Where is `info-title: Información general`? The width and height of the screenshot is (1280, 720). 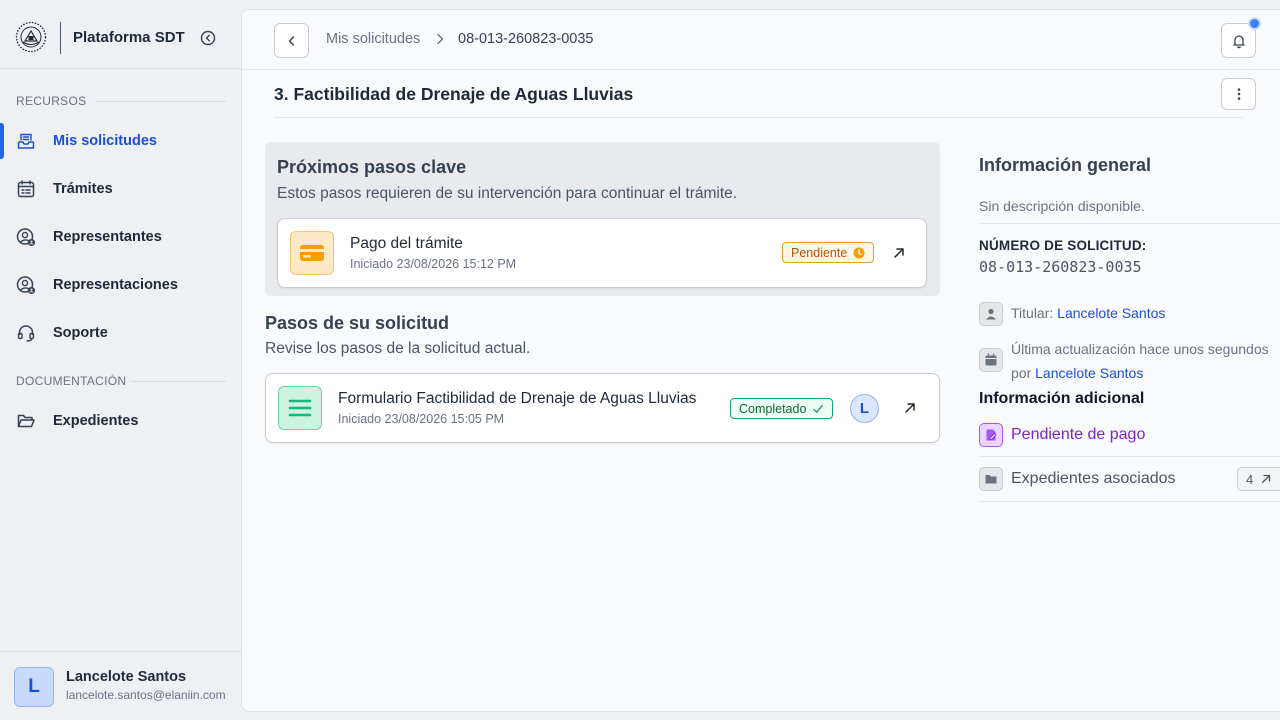 info-title: Información general is located at coordinates (1065, 165).